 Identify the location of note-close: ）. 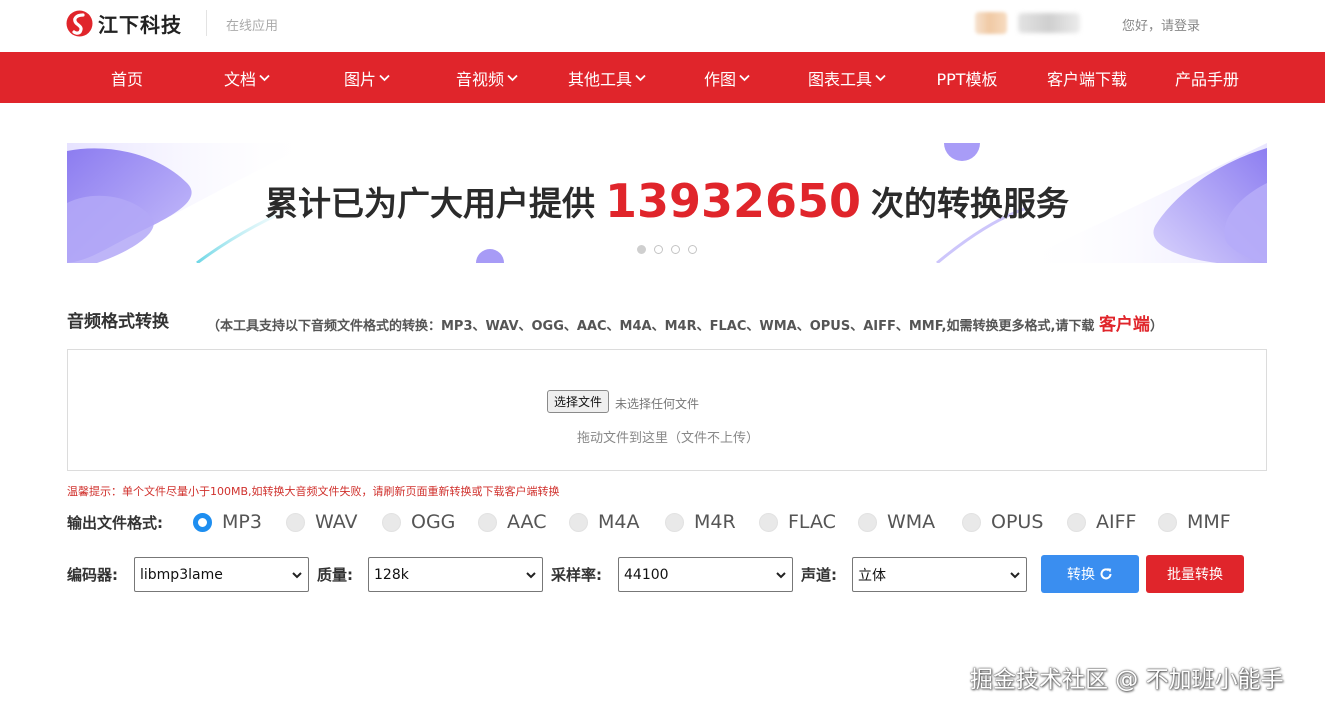
(1156, 326).